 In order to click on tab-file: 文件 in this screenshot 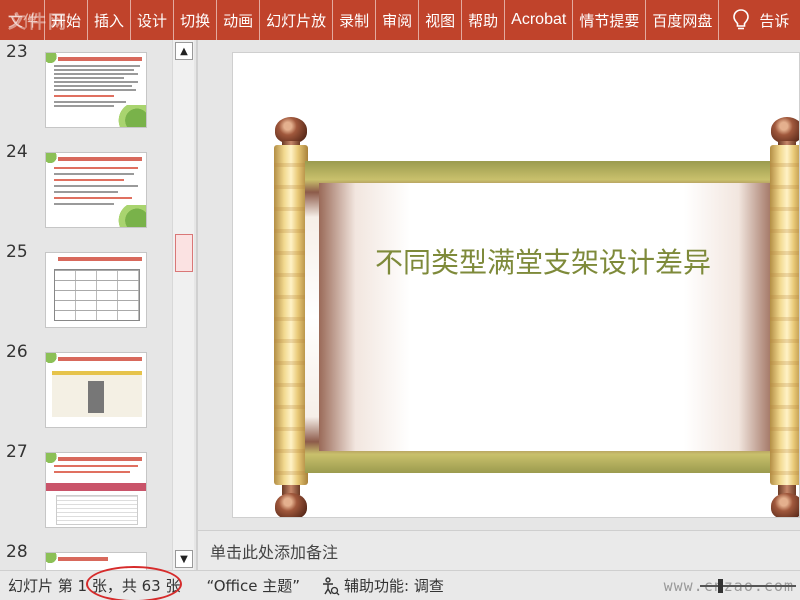, I will do `click(23, 20)`.